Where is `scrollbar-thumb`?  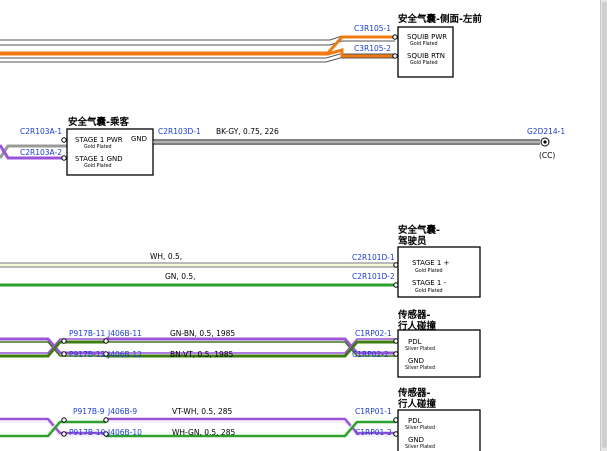
scrollbar-thumb is located at coordinates (604, 225).